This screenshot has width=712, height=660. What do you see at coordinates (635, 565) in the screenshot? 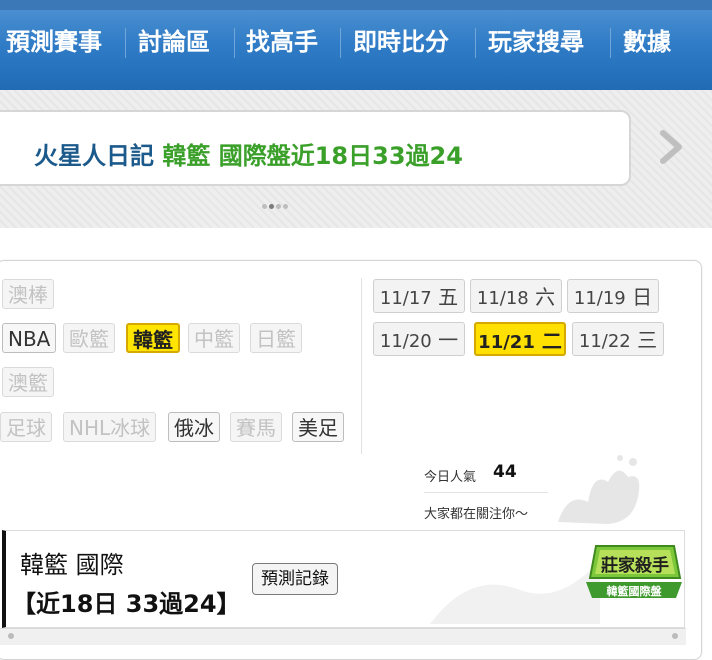
I see `badge-title: 莊家殺手` at bounding box center [635, 565].